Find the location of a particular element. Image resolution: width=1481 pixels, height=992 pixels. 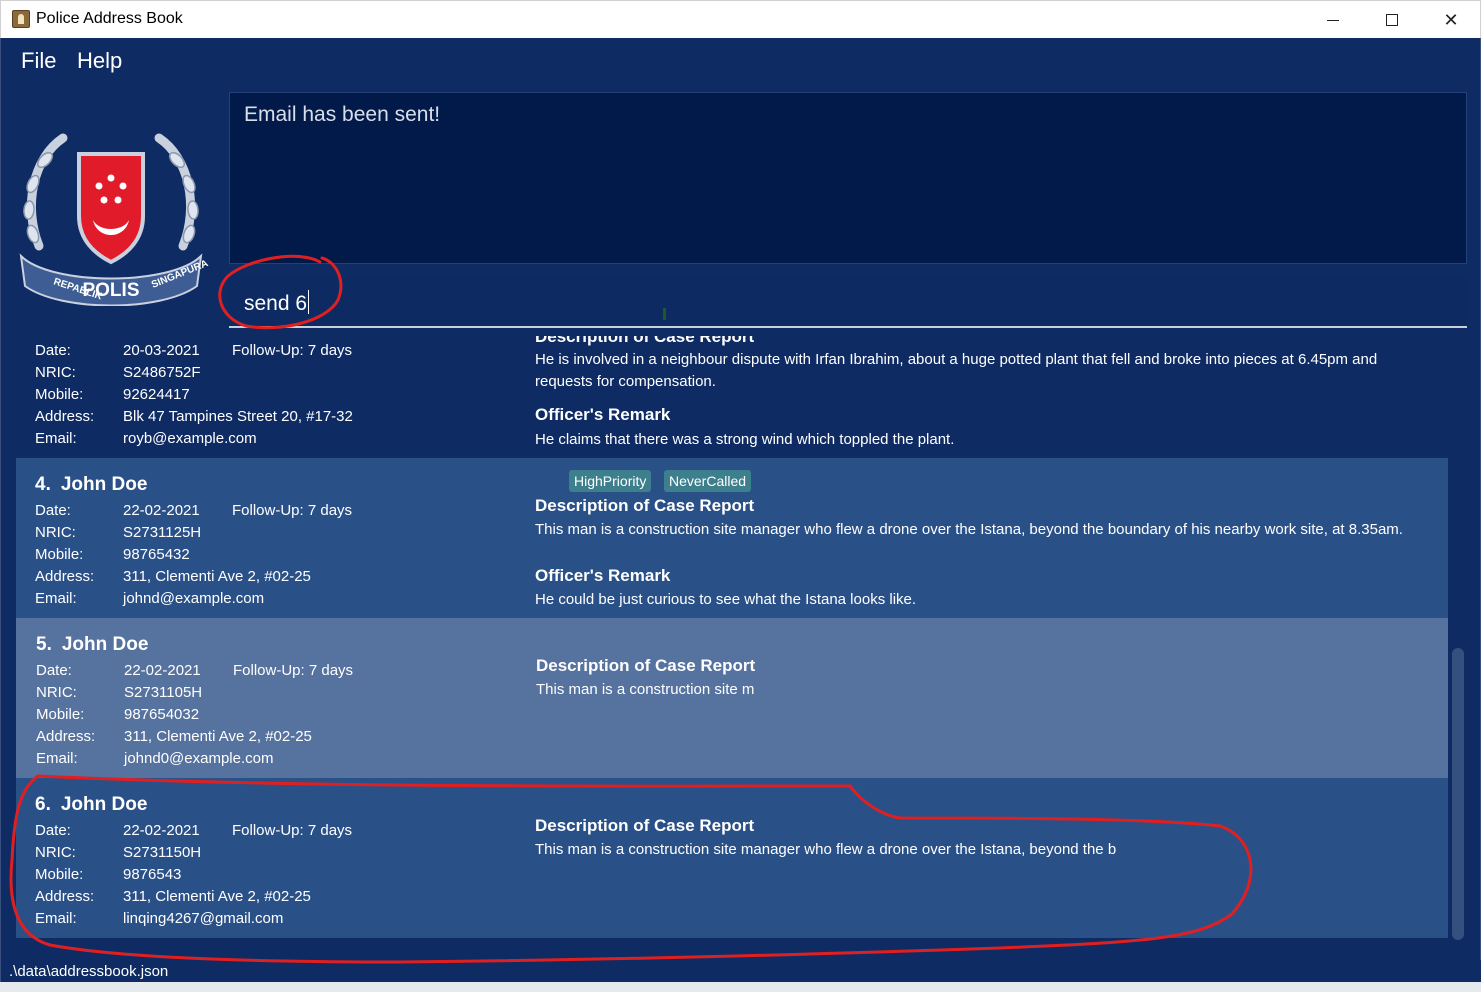

close-icon: ✕ is located at coordinates (1451, 19).